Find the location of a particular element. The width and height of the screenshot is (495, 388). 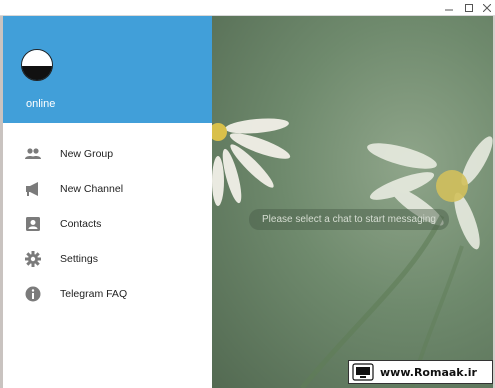

empty-chat-message: Please select a chat to start messaging is located at coordinates (349, 219).